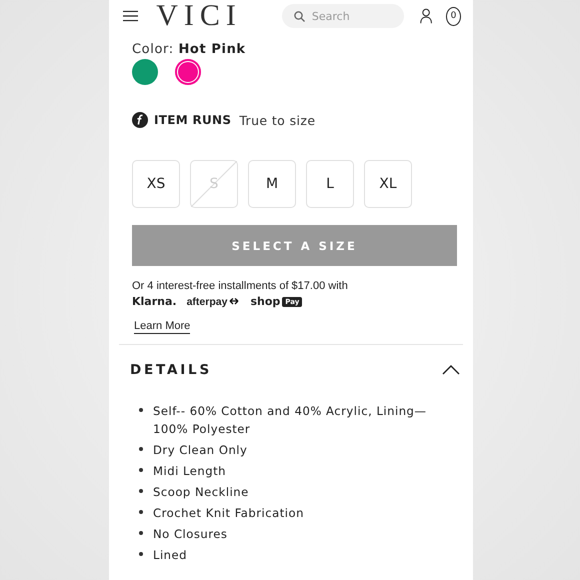  What do you see at coordinates (130, 16) in the screenshot?
I see `menu-icon` at bounding box center [130, 16].